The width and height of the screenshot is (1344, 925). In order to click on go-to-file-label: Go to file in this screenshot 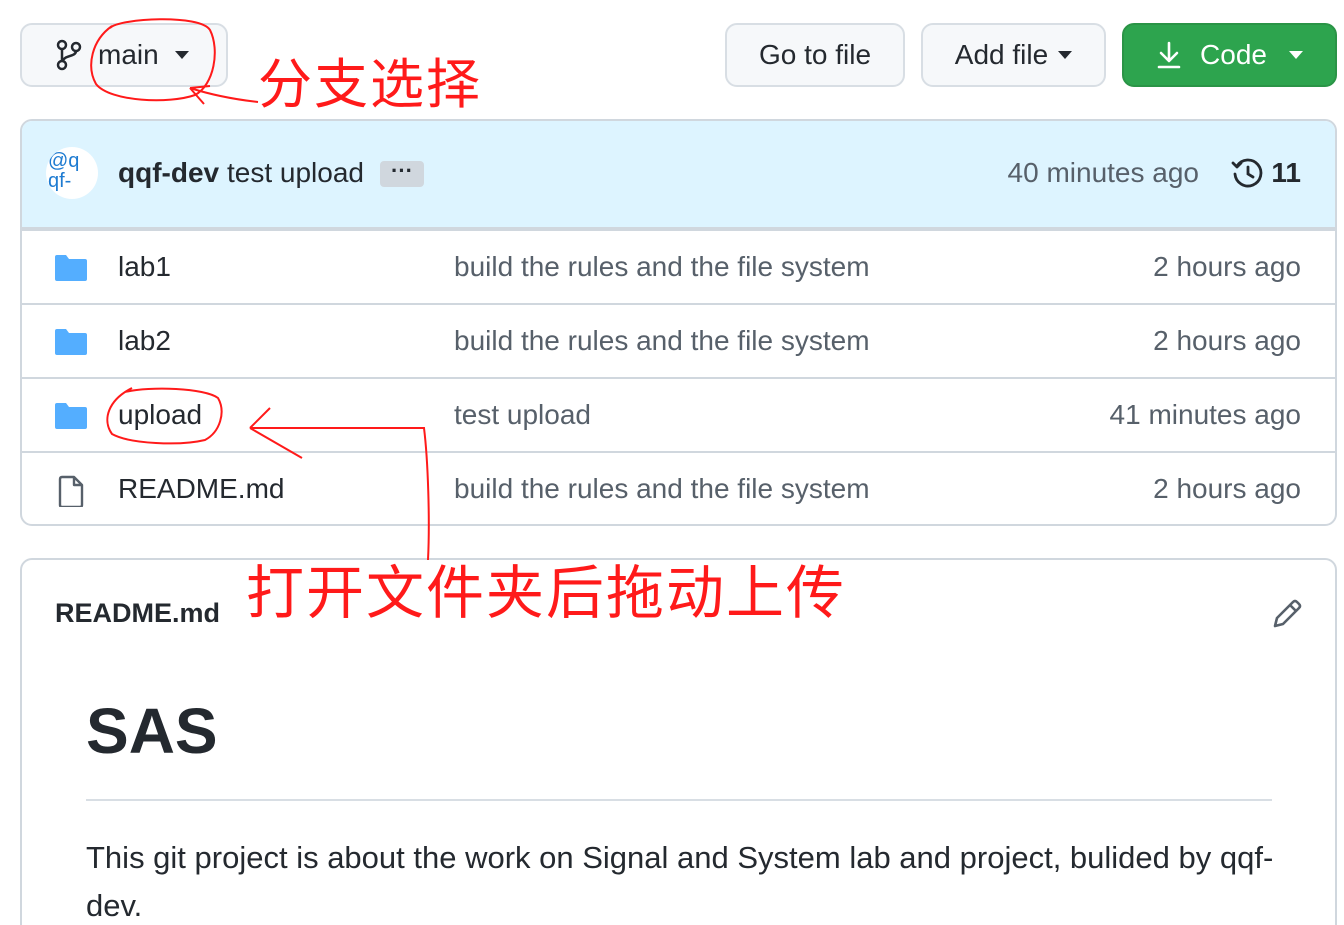, I will do `click(815, 54)`.